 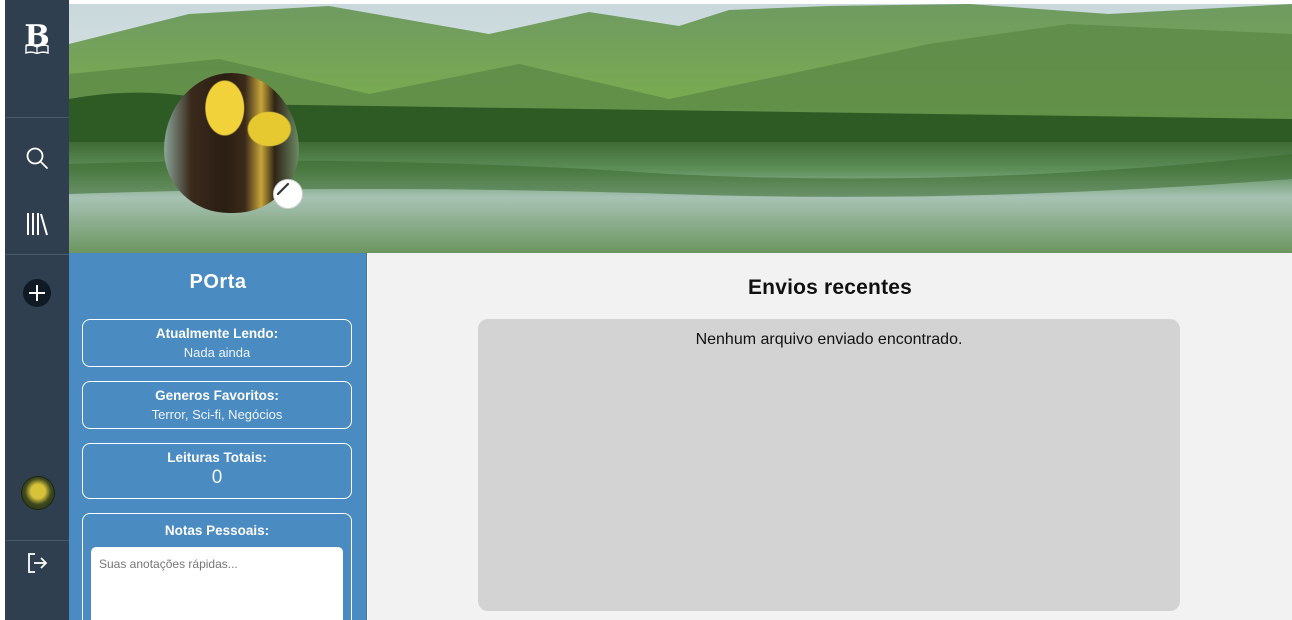 I want to click on personal-notes-card: Notas Pessoais:, so click(x=217, y=566).